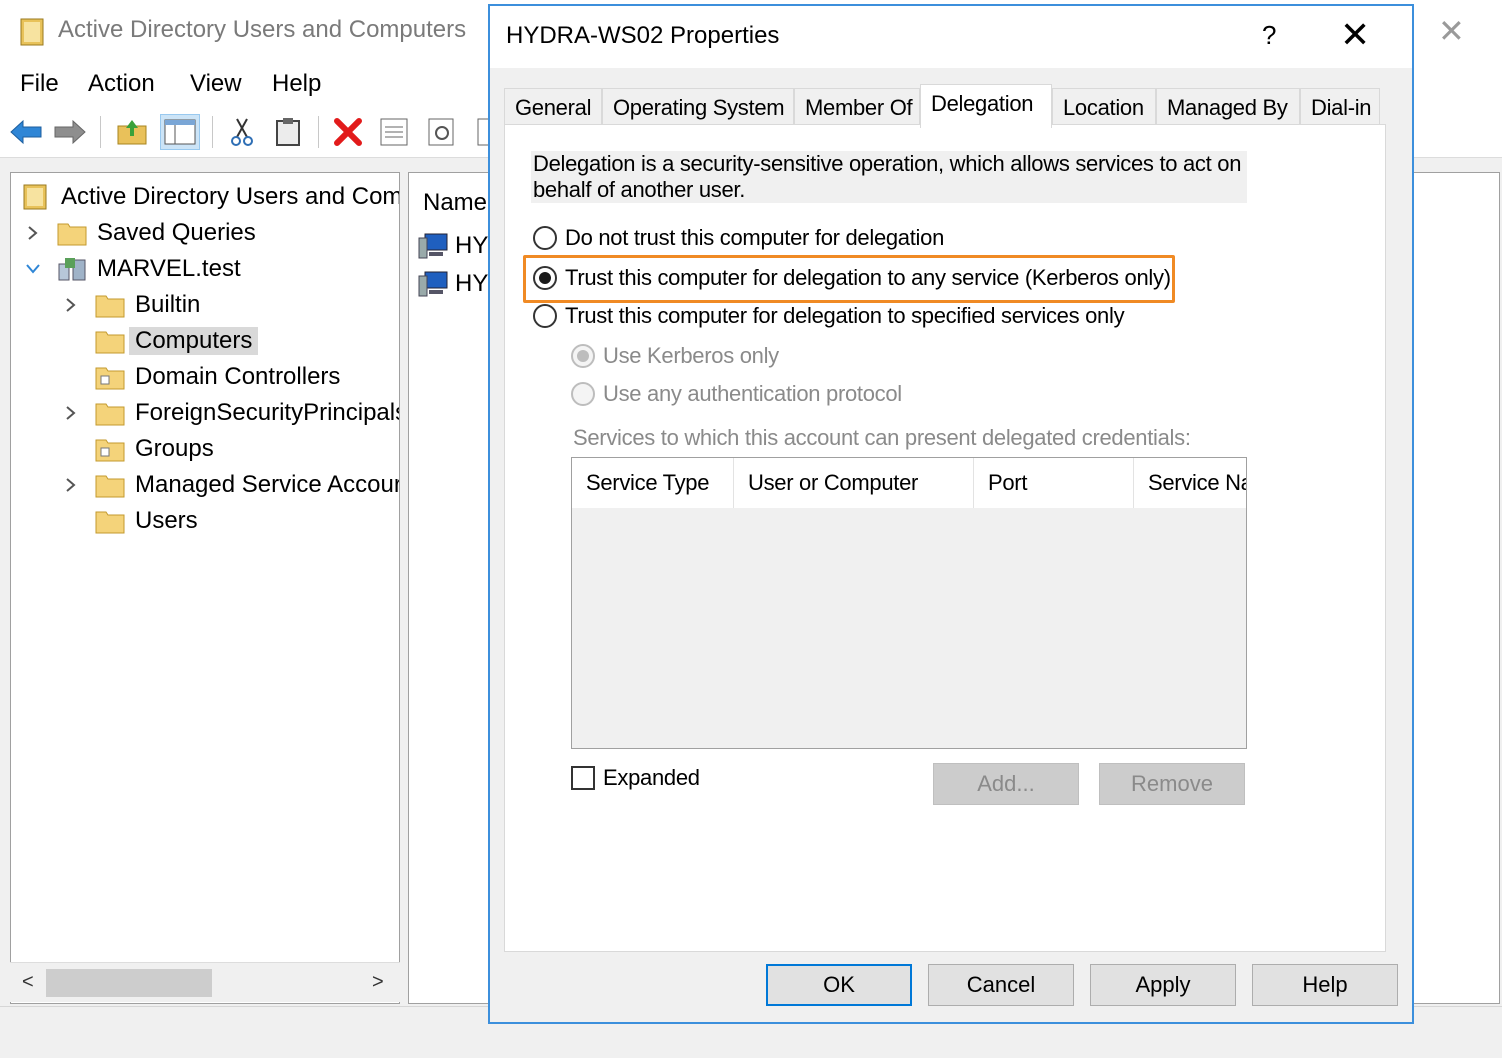 Image resolution: width=1502 pixels, height=1058 pixels. Describe the element at coordinates (553, 107) in the screenshot. I see `tab-general: General` at that location.